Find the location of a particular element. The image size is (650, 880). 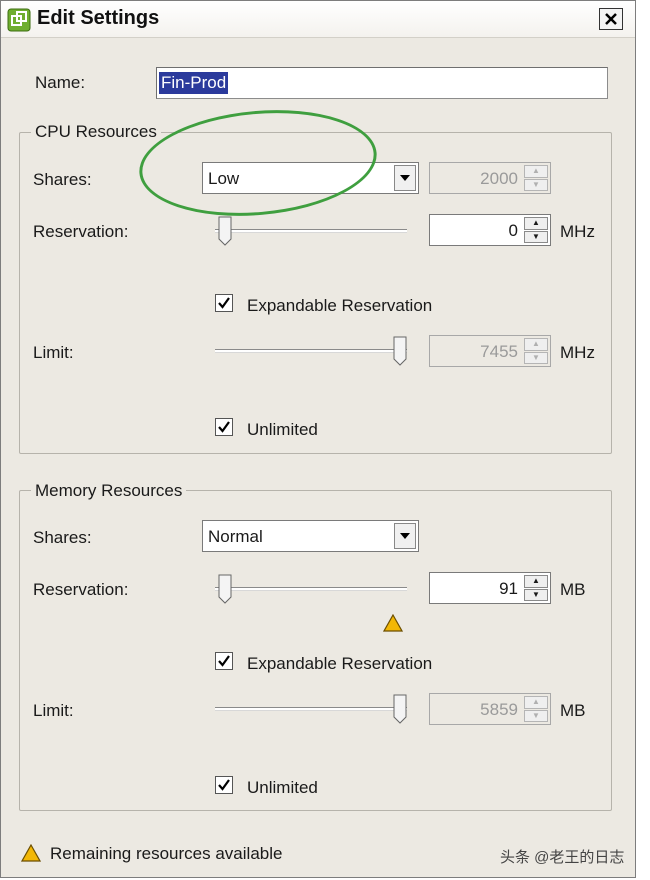

cpu-unlimited-checkbox is located at coordinates (224, 427).